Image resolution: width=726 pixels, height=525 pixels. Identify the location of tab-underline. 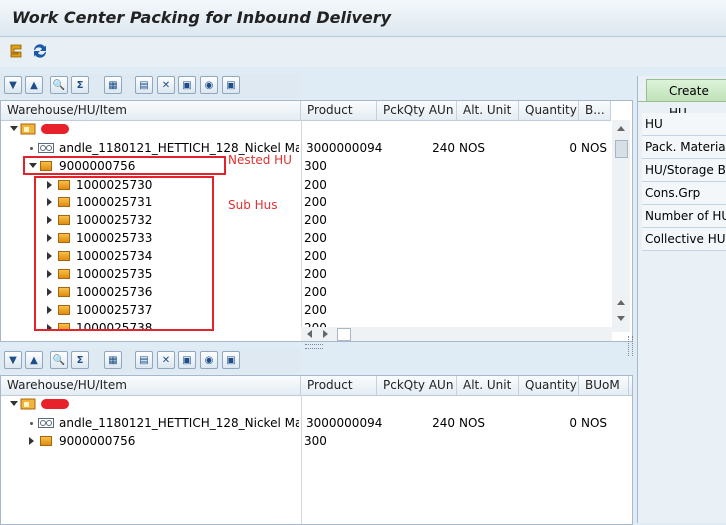
(682, 101).